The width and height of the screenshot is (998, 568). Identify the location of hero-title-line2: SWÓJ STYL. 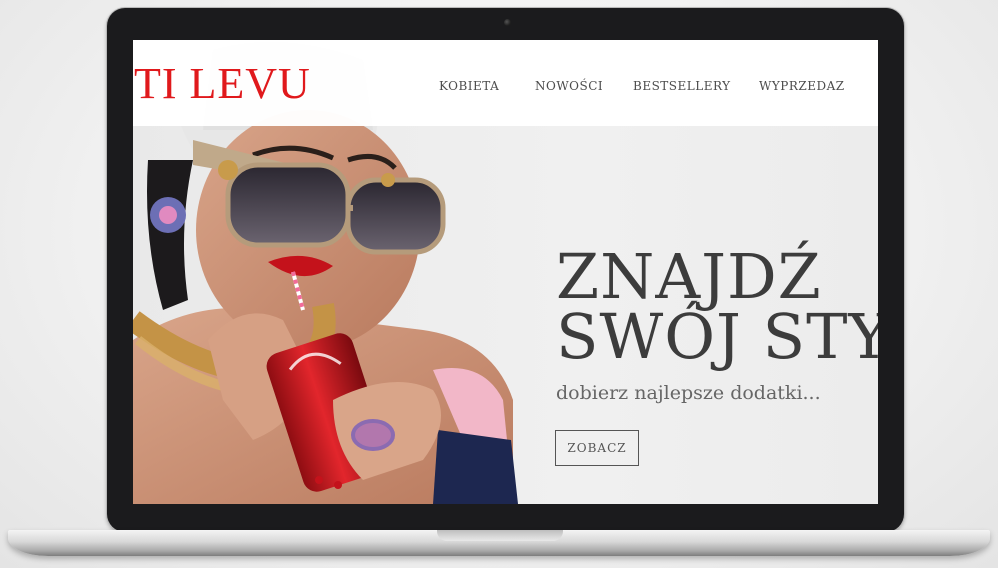
(717, 336).